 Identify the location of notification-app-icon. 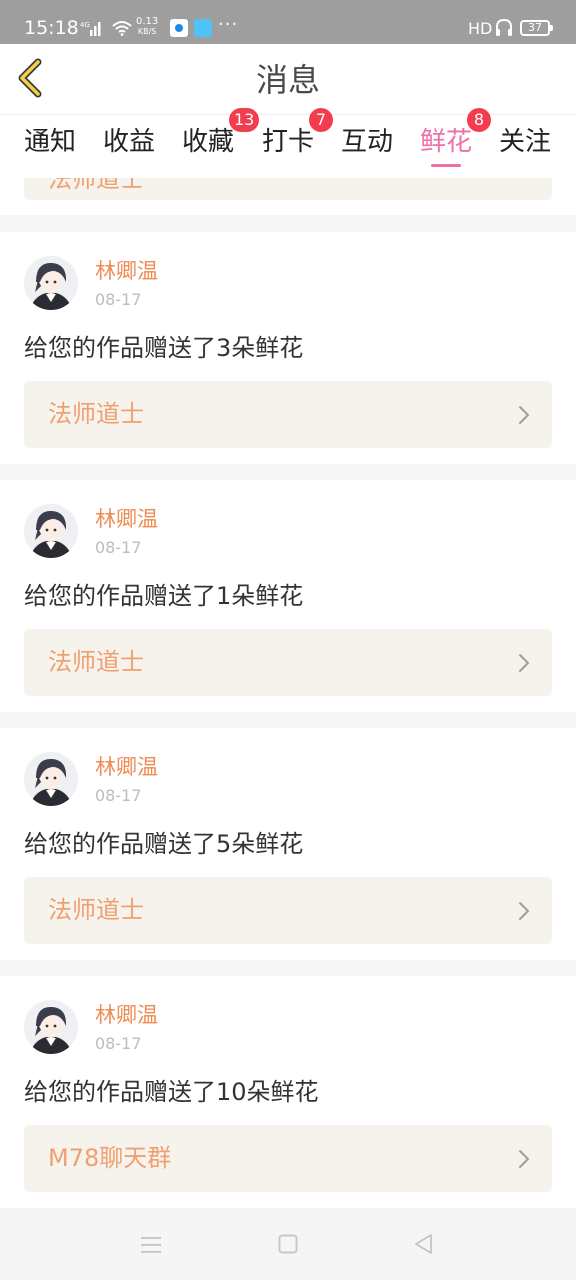
(179, 28).